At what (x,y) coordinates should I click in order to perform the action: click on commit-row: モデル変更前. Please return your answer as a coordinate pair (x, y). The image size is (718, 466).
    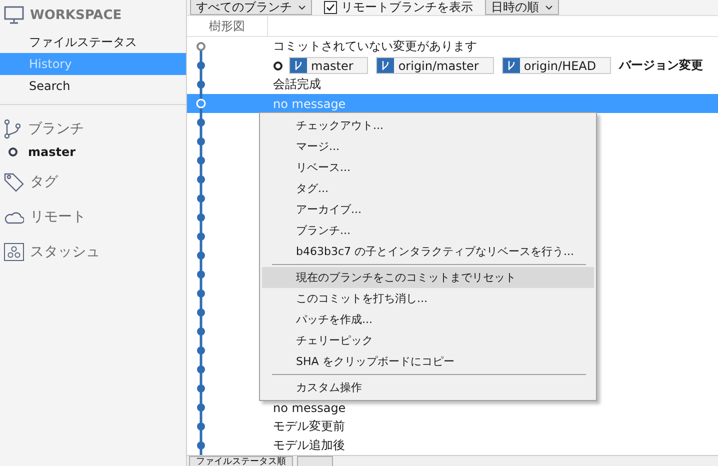
    Looking at the image, I should click on (452, 426).